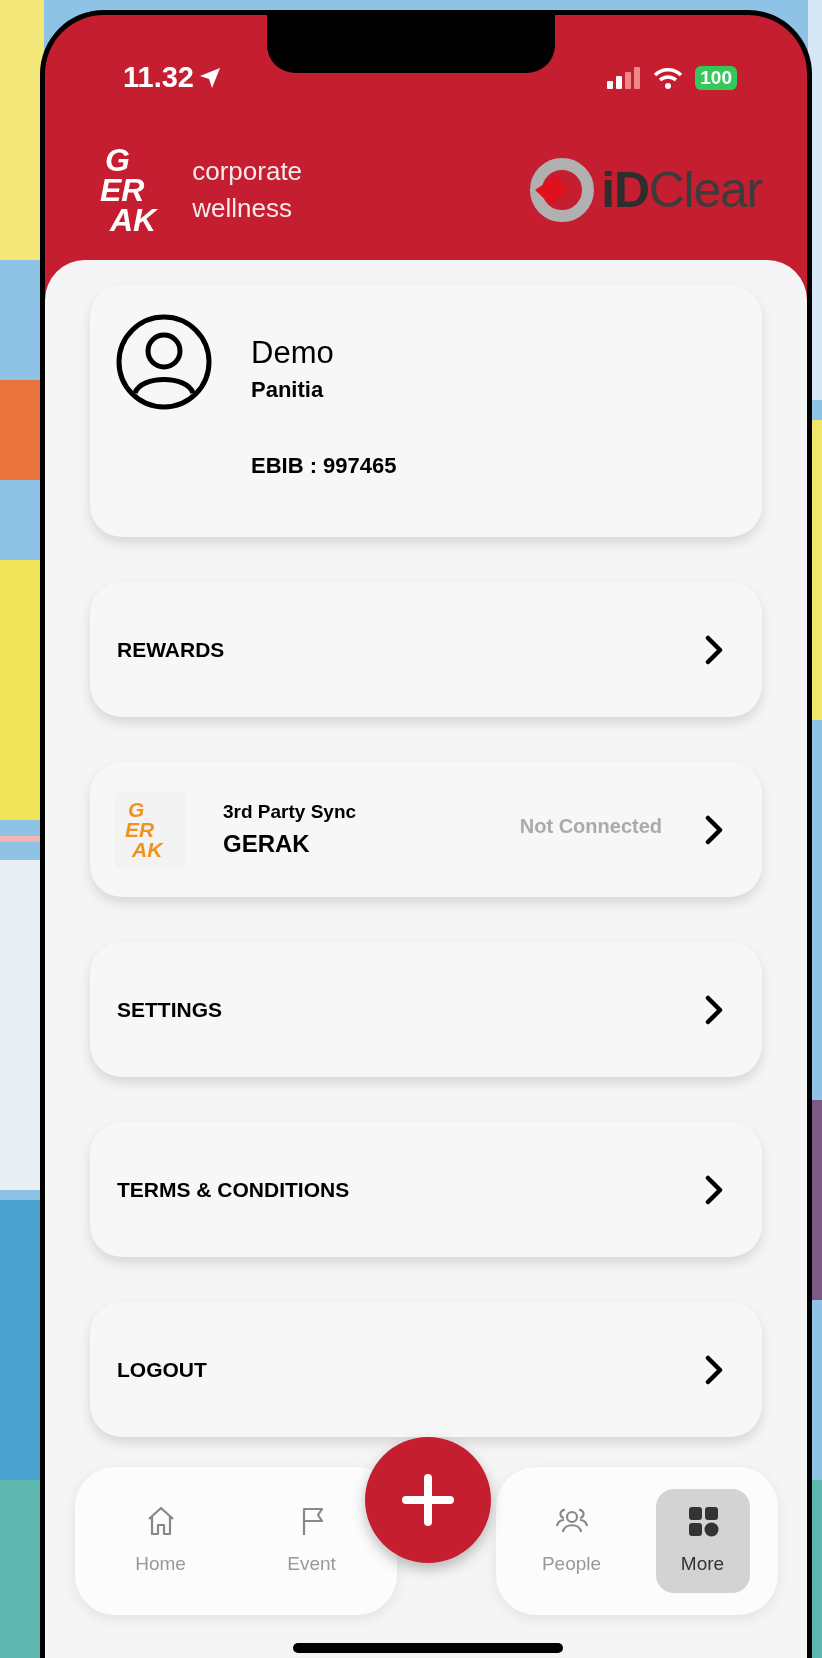 The height and width of the screenshot is (1658, 822). Describe the element at coordinates (171, 649) in the screenshot. I see `menu-label: REWARDS` at that location.